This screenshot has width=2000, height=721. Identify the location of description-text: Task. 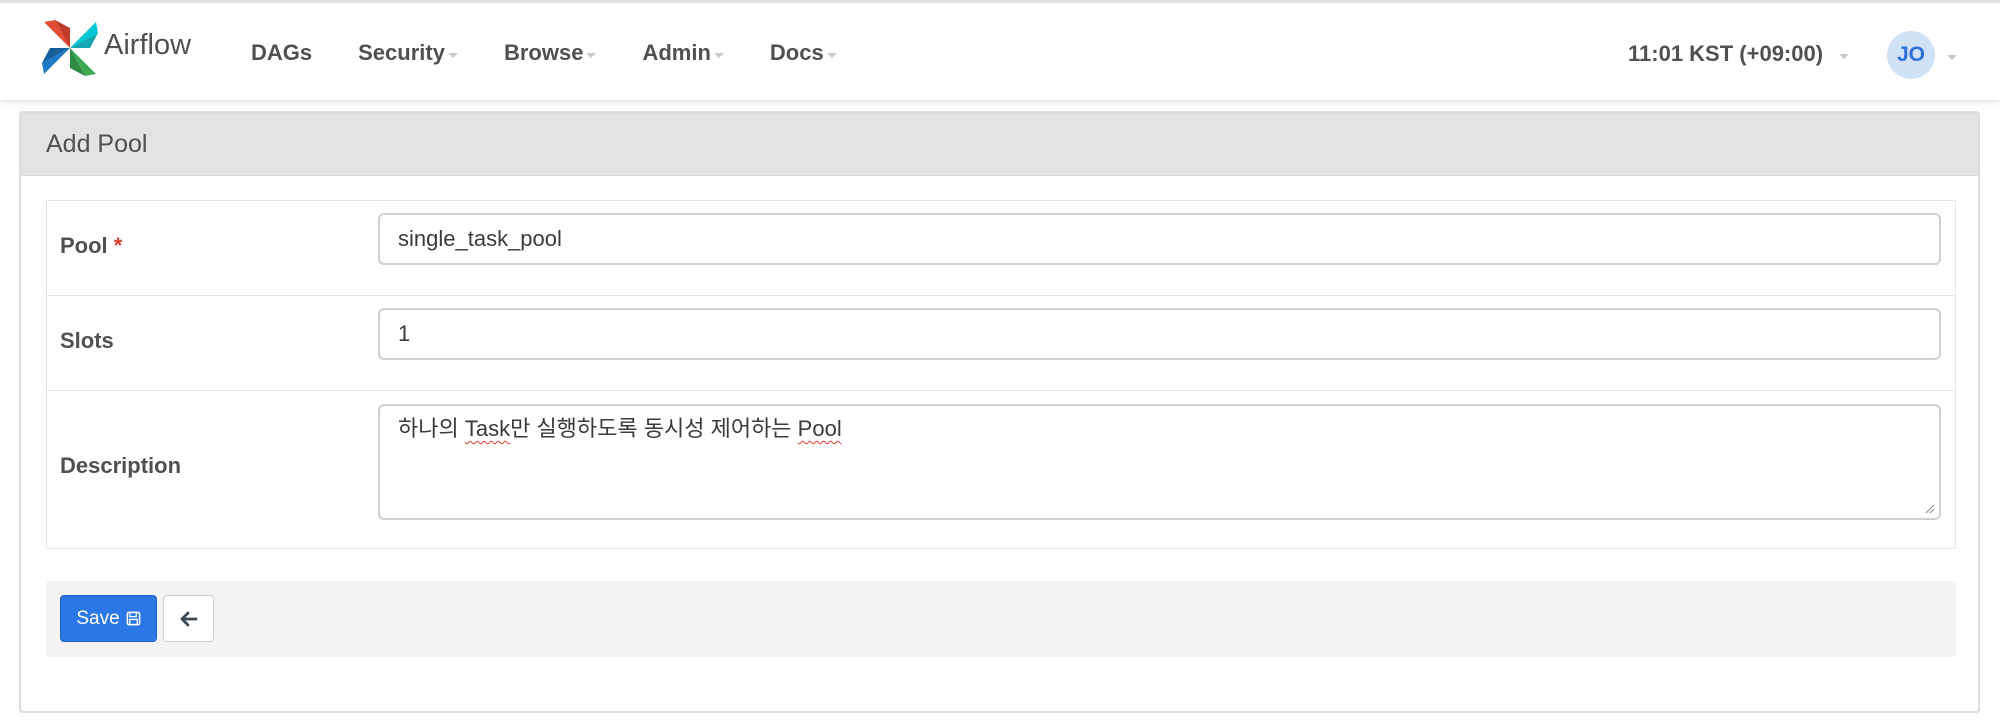
(487, 428).